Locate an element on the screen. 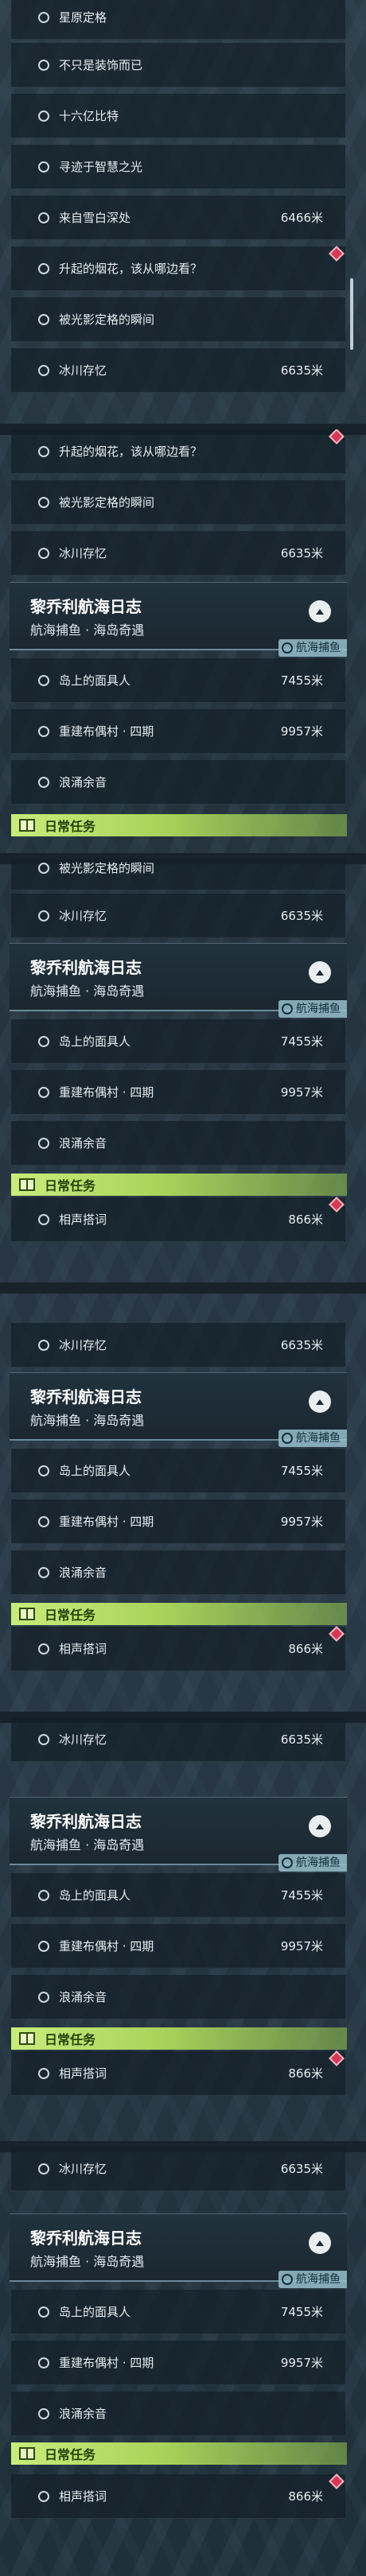 This screenshot has height=2576, width=366. daily-tasks-label: 日常任务 is located at coordinates (70, 2040).